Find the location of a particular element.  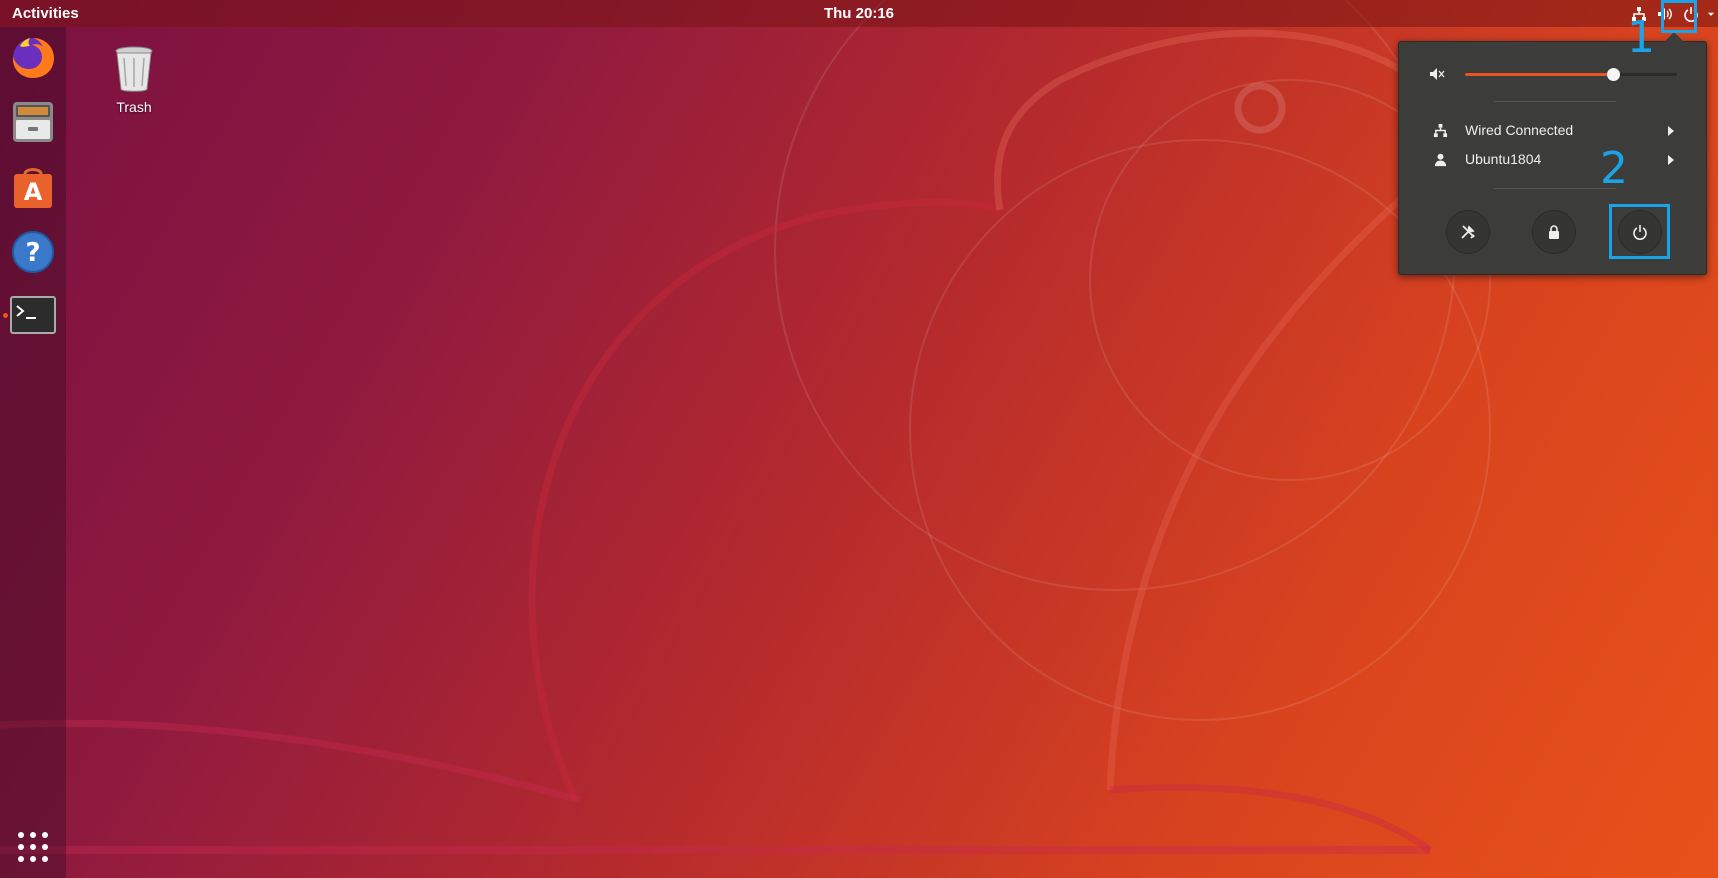

user-menu-item: Ubuntu1804 is located at coordinates (1551, 160).